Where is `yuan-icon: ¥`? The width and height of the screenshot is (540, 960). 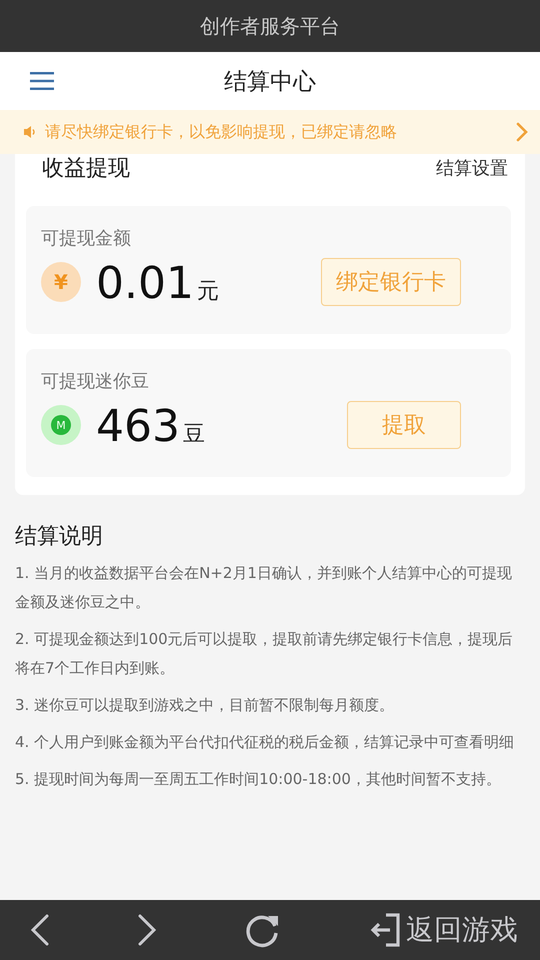 yuan-icon: ¥ is located at coordinates (61, 282).